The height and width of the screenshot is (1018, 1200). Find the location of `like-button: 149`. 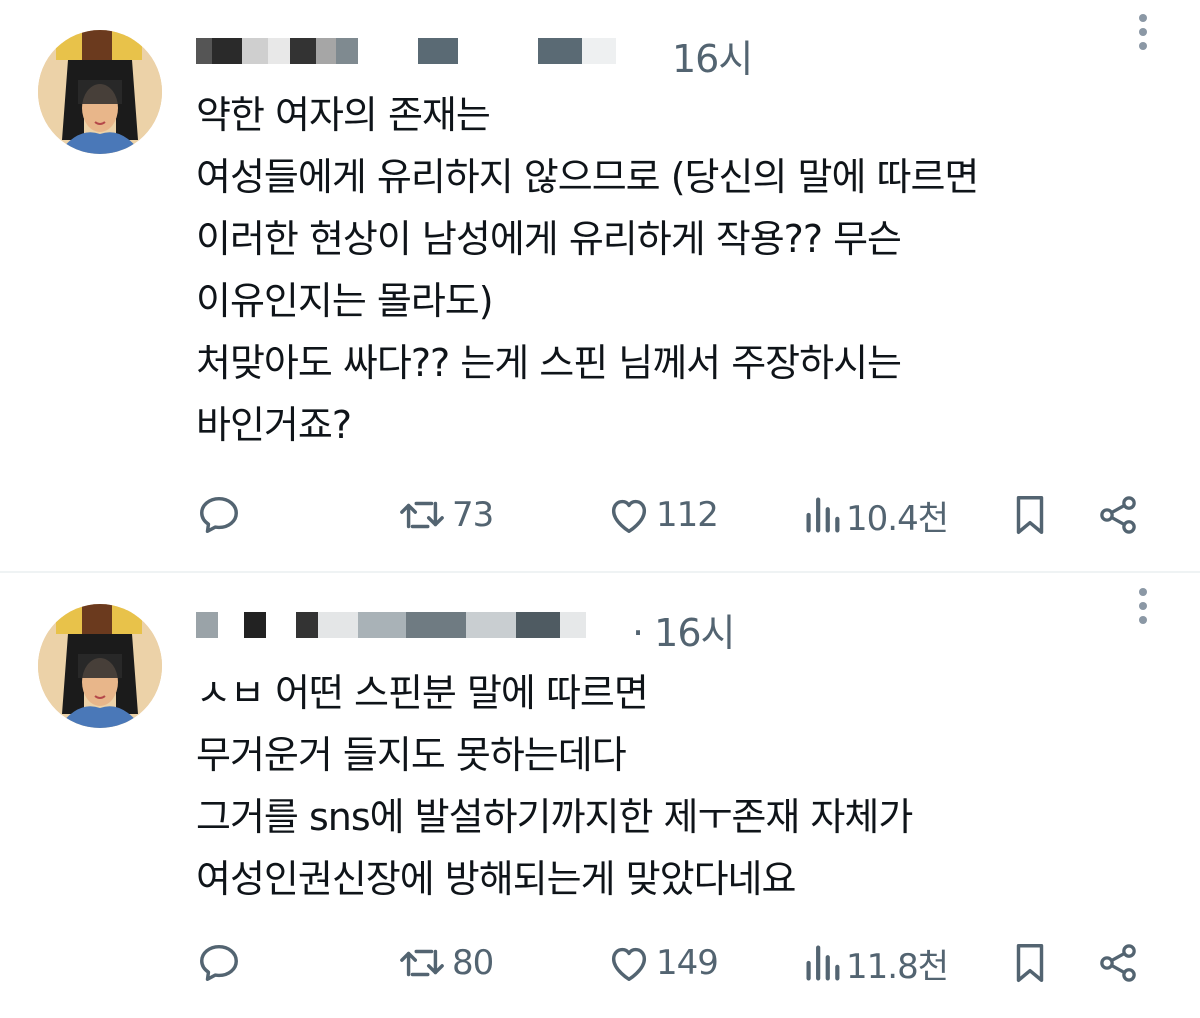

like-button: 149 is located at coordinates (662, 963).